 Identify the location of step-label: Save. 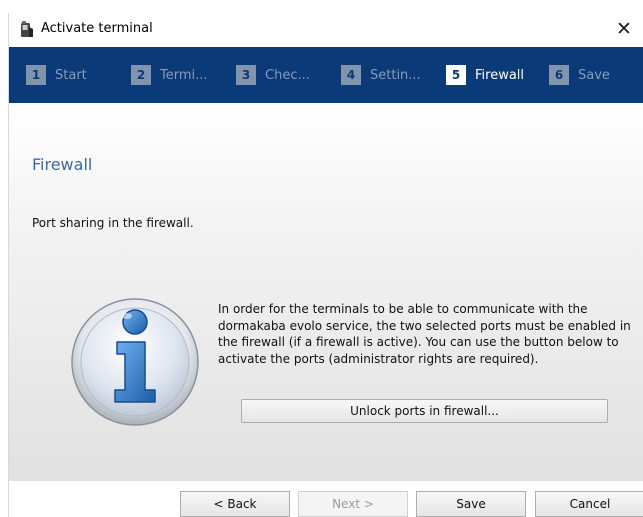
(594, 75).